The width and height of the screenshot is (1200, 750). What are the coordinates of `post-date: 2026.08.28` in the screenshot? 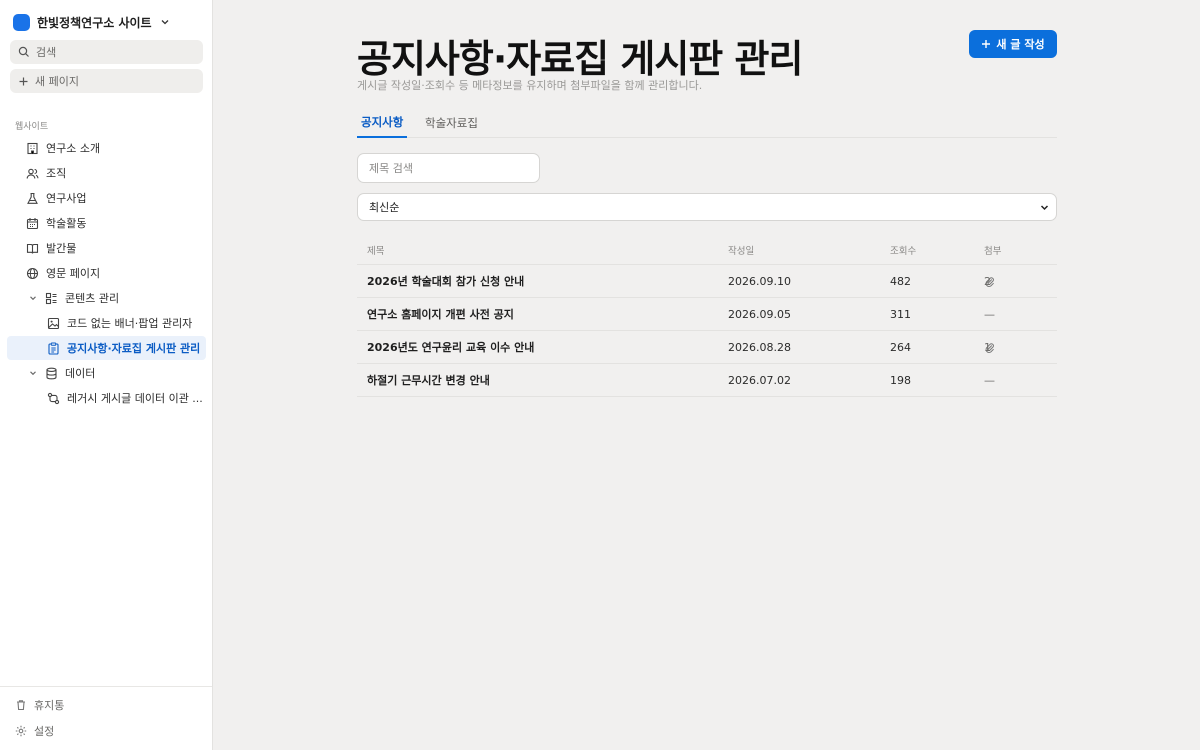 It's located at (759, 347).